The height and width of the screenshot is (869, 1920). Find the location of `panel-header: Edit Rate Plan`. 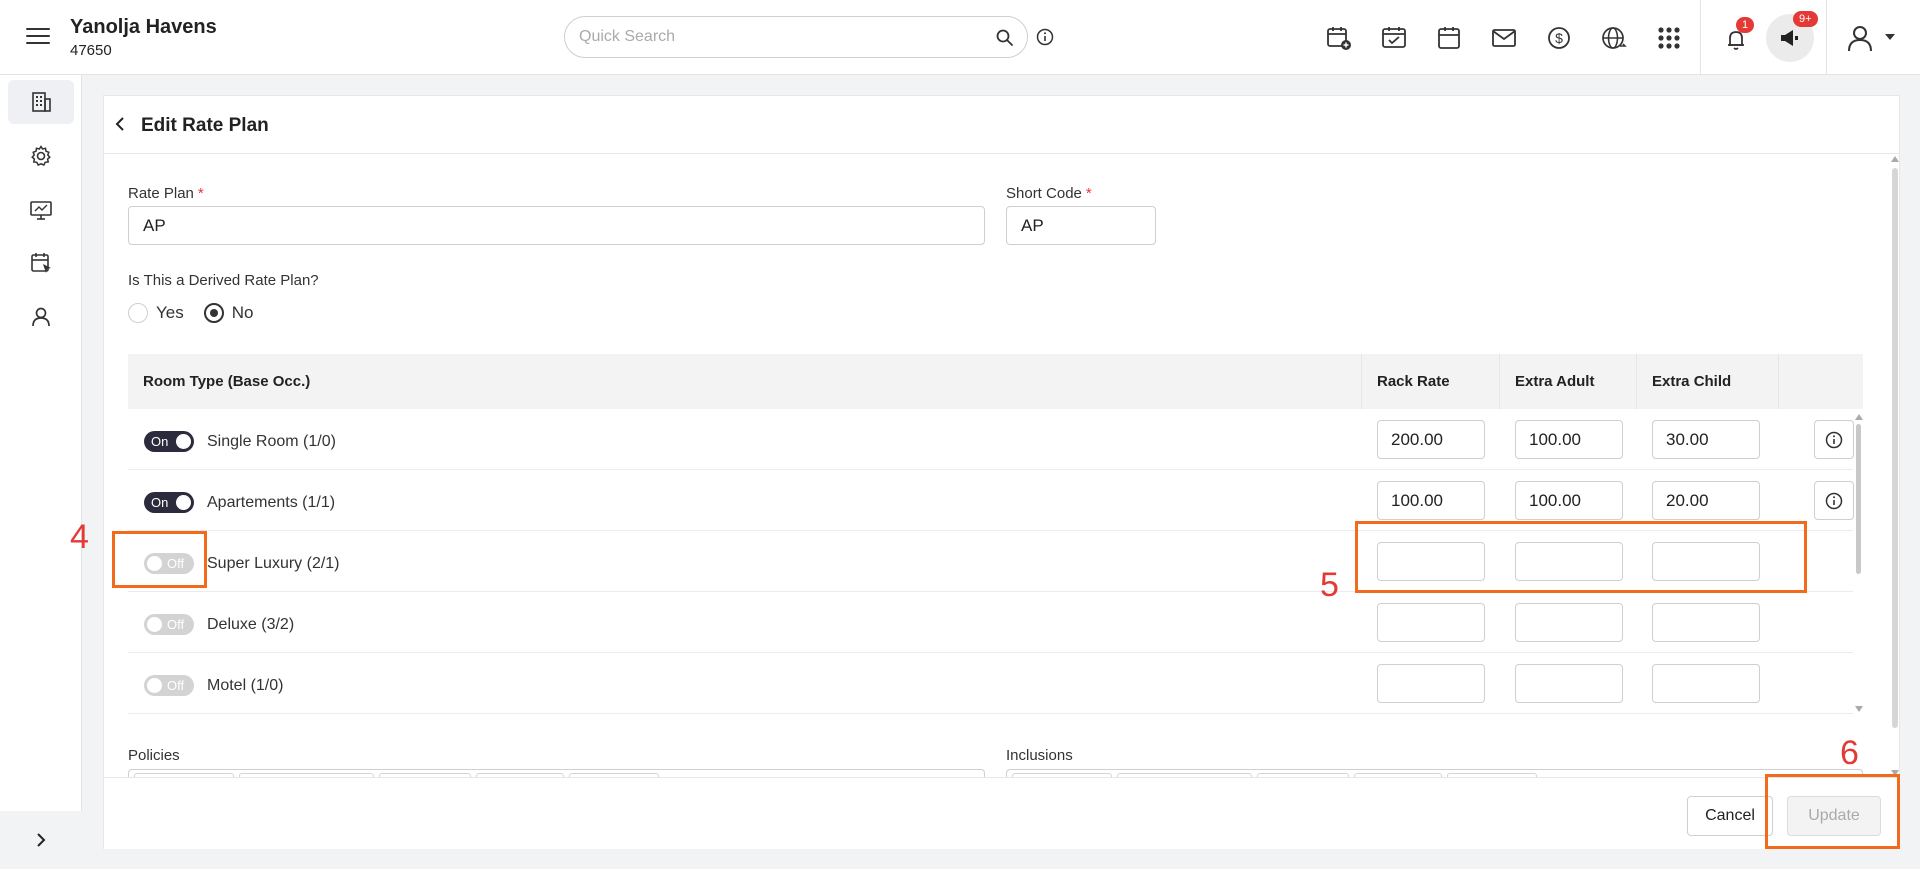

panel-header: Edit Rate Plan is located at coordinates (1001, 125).